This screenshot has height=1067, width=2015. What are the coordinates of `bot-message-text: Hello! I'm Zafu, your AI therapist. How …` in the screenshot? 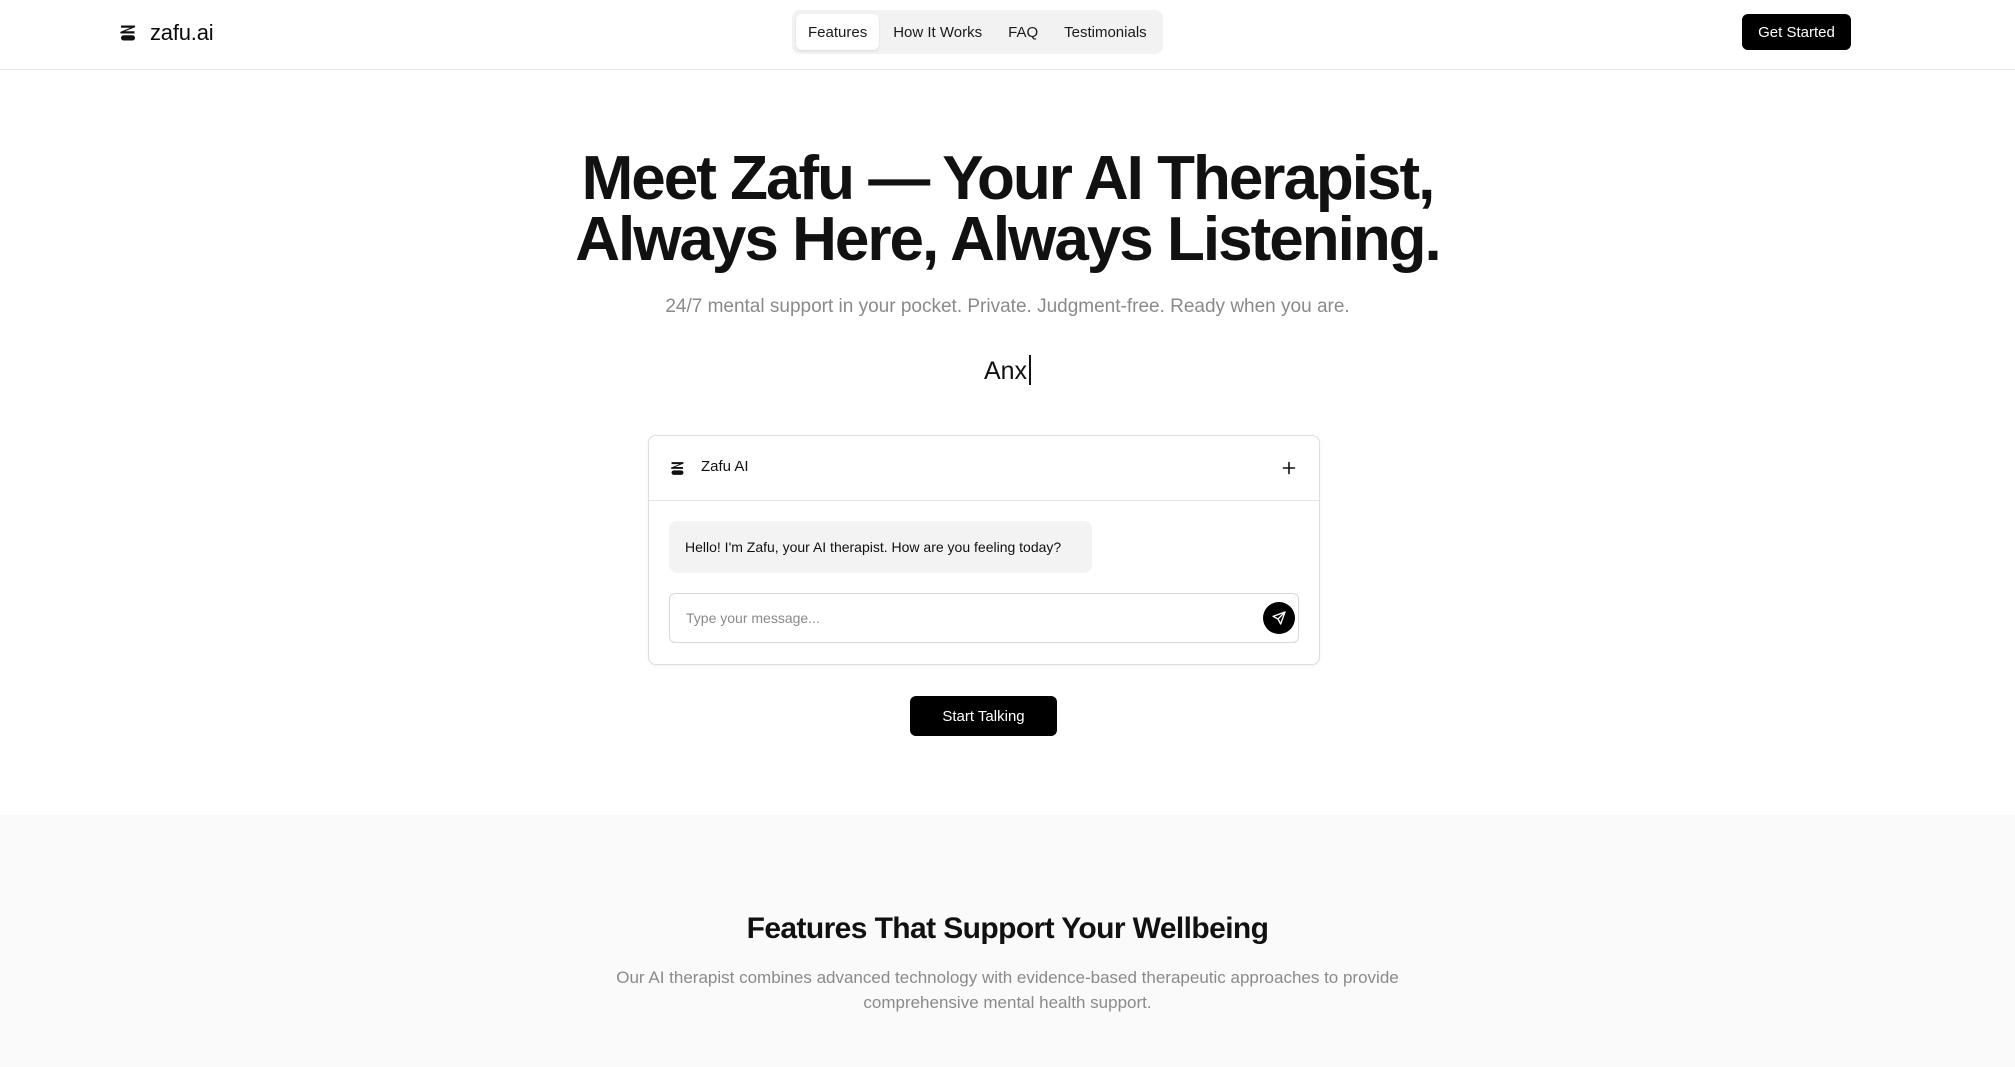 It's located at (873, 547).